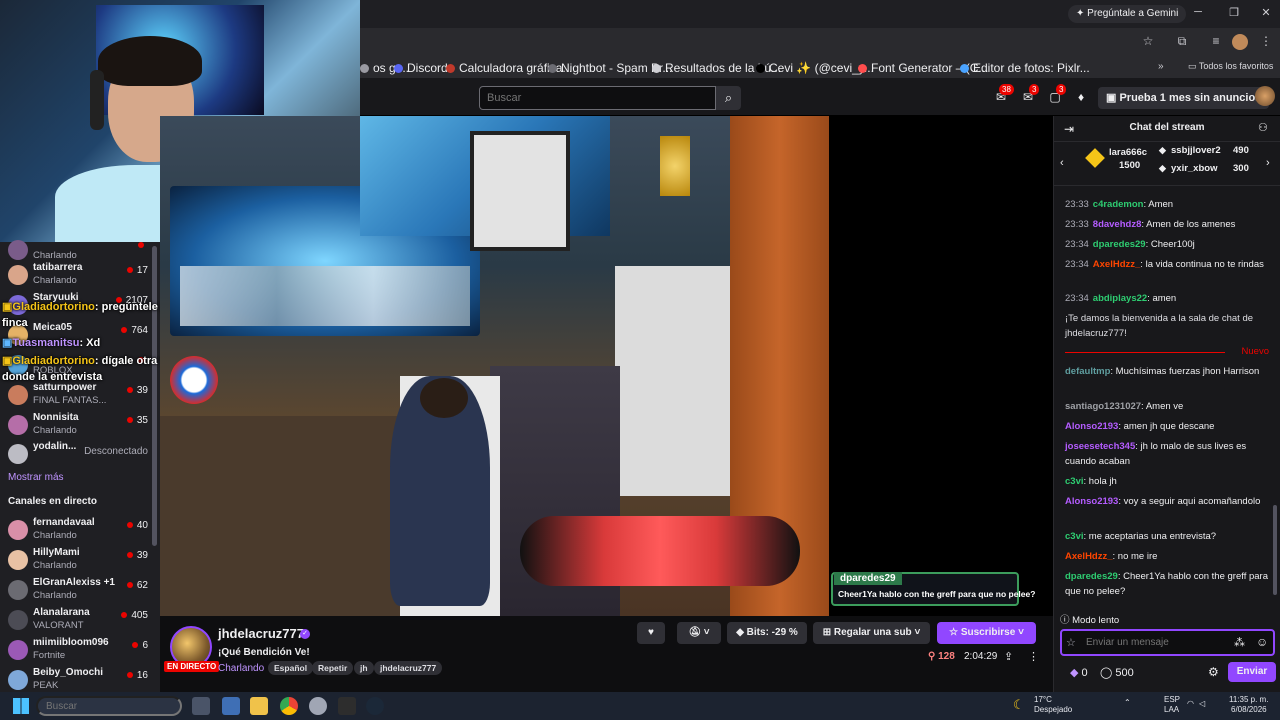  I want to click on subscribe-label: Suscribirse, so click(988, 632).